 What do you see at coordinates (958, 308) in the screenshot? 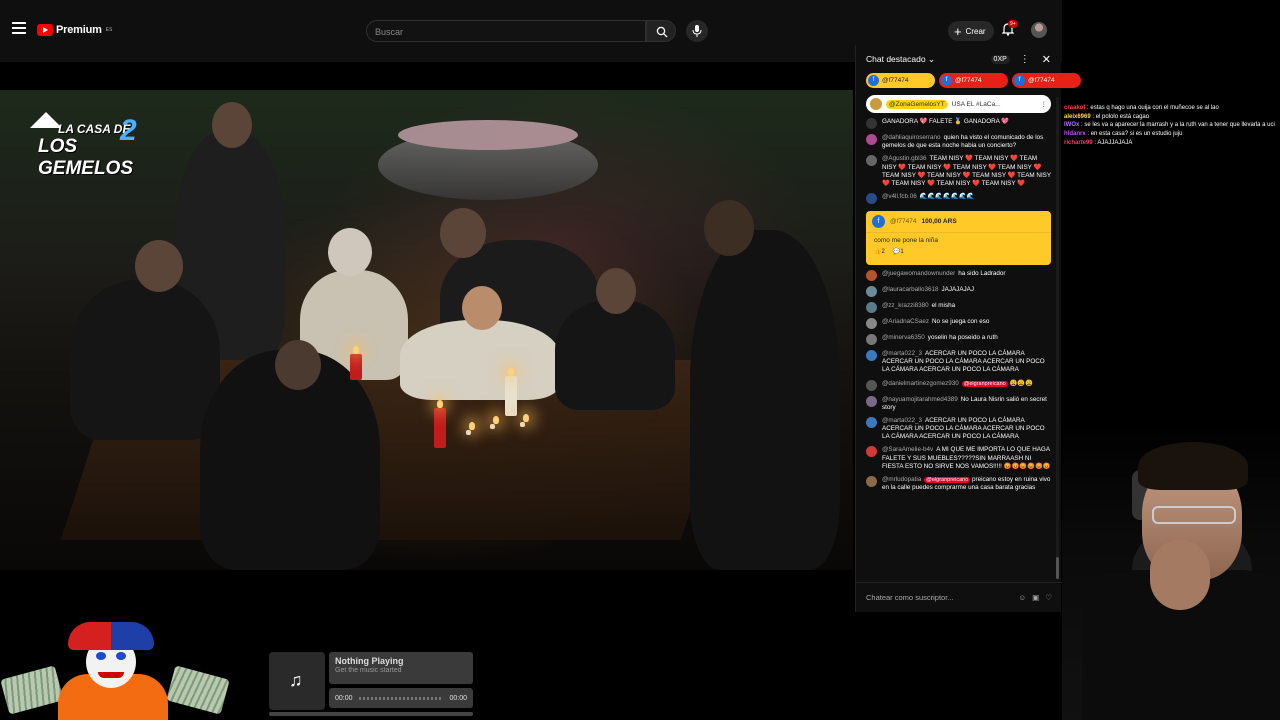
I see `chat-message: @zz_krazzi8380 el misha` at bounding box center [958, 308].